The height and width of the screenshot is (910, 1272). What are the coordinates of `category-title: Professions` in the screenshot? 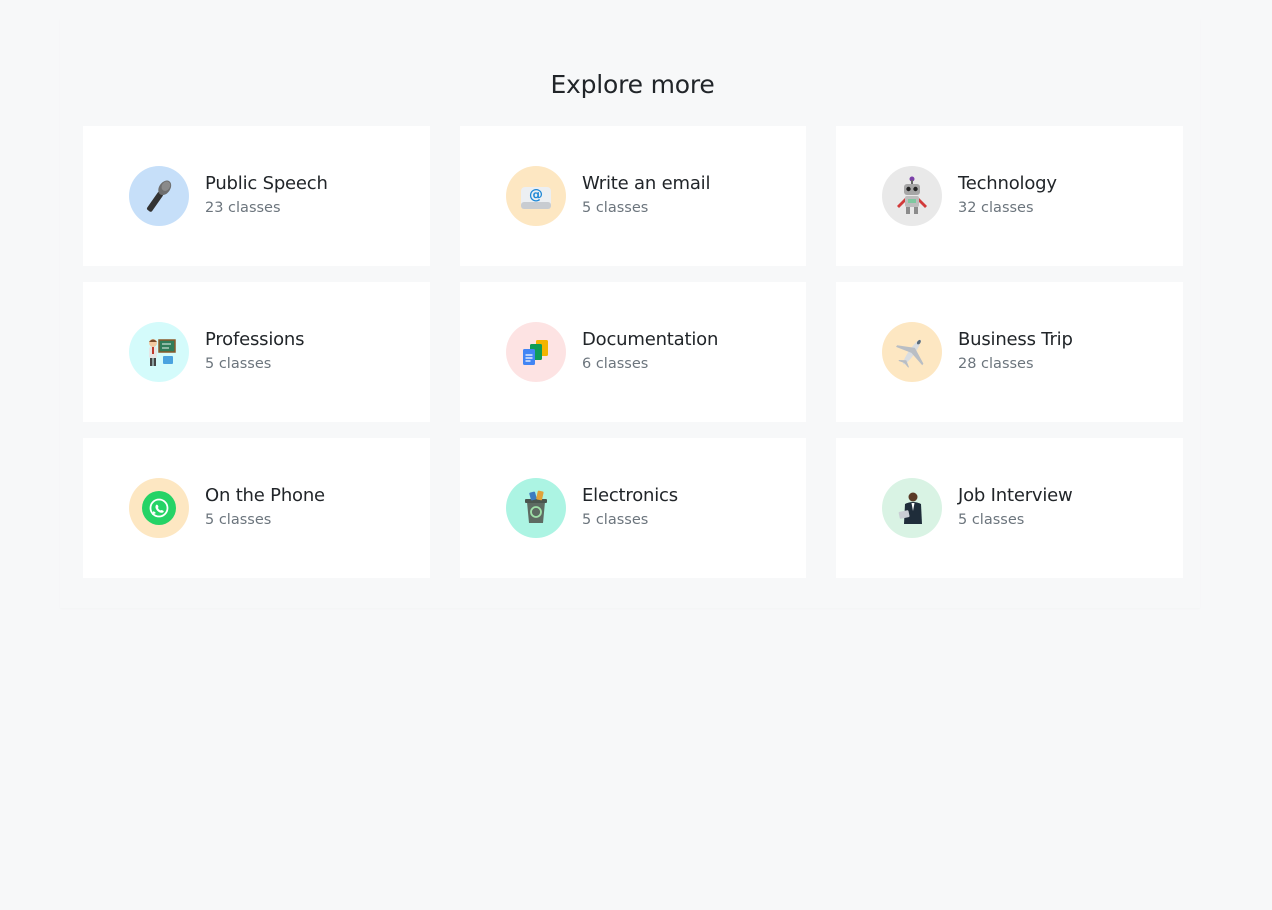 It's located at (255, 339).